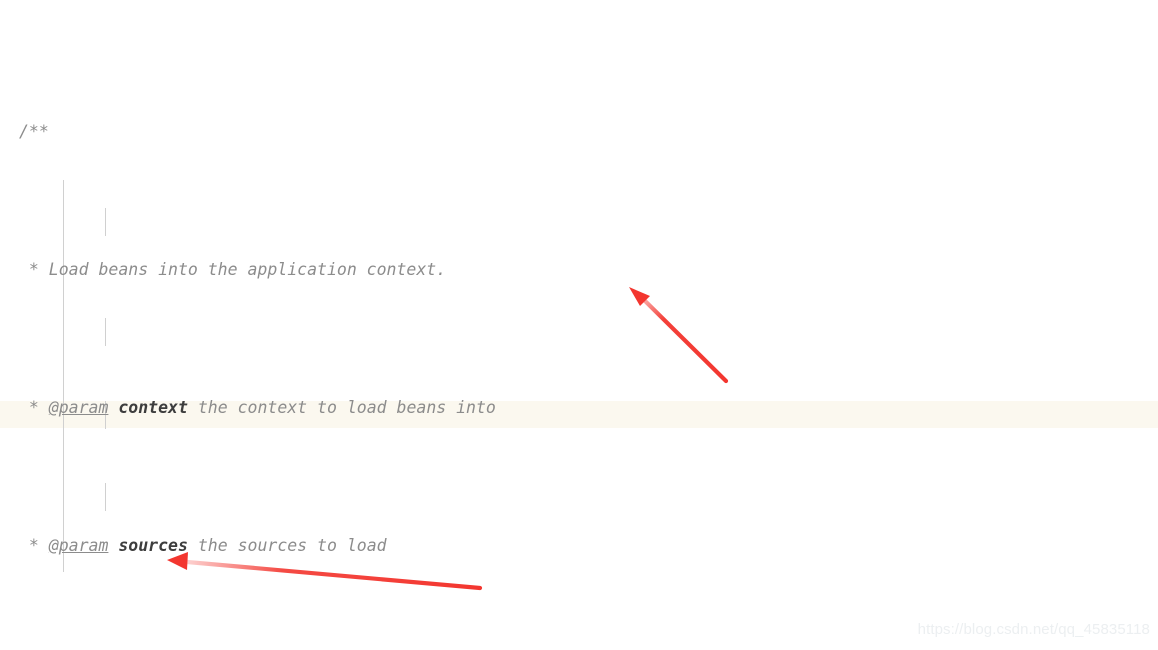 Image resolution: width=1158 pixels, height=650 pixels. I want to click on javadoc-space, so click(113, 407).